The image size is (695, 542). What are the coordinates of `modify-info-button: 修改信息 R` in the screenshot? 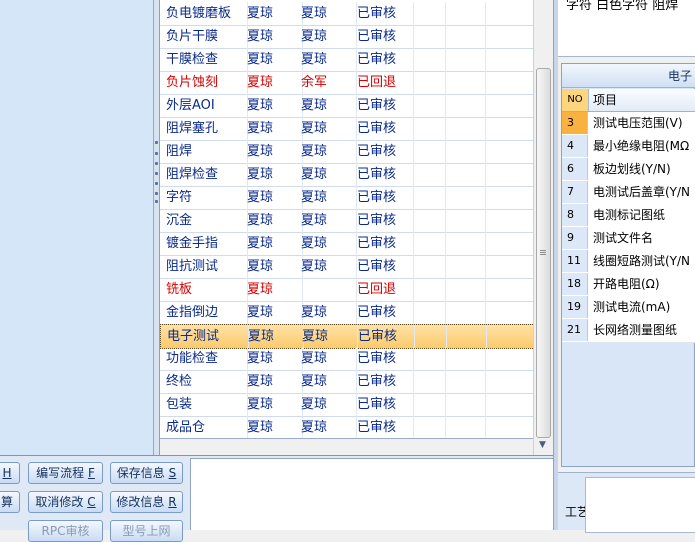 It's located at (146, 502).